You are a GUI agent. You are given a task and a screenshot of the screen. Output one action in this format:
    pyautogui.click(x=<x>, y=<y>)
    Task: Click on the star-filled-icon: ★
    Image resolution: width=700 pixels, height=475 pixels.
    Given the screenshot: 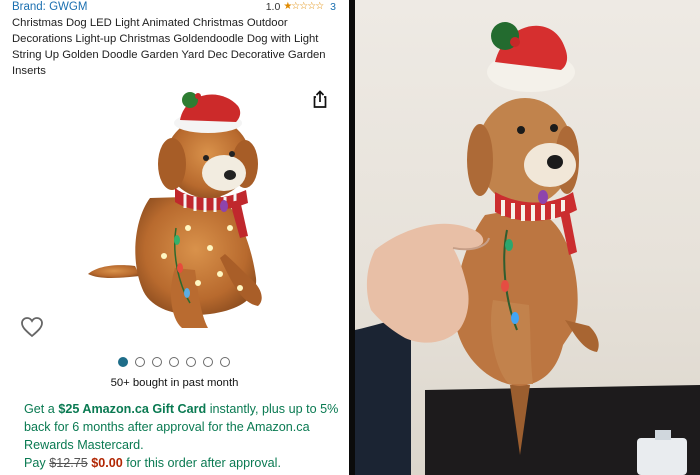 What is the action you would take?
    pyautogui.click(x=287, y=6)
    